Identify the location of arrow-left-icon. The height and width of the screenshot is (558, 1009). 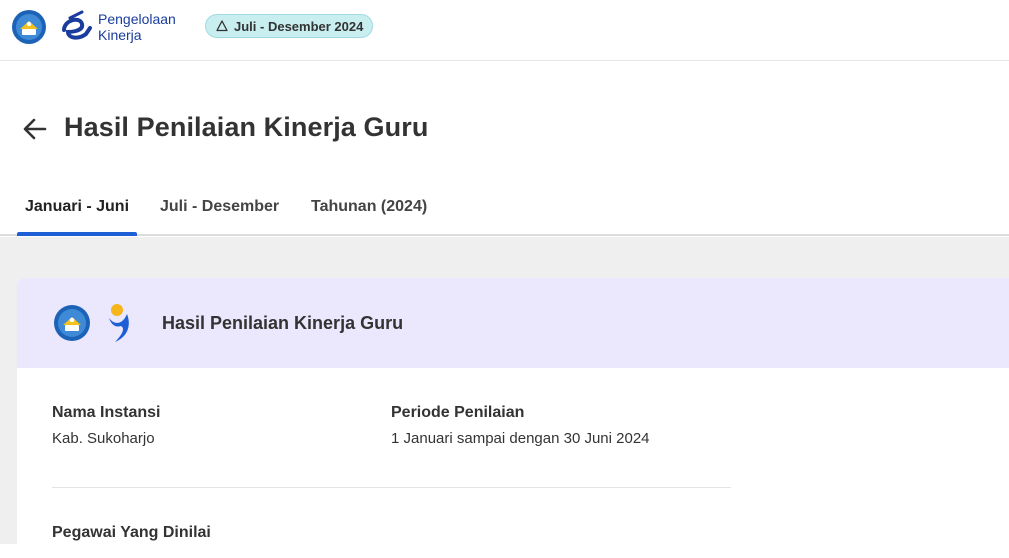
(35, 129).